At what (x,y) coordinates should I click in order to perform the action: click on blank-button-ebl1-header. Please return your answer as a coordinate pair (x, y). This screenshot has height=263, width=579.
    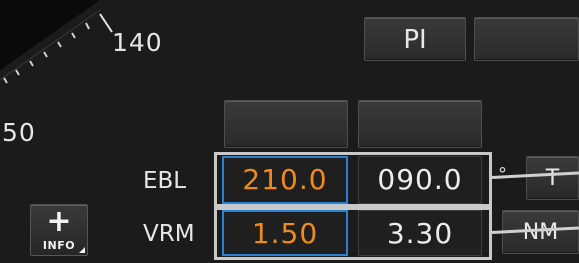
    Looking at the image, I should click on (286, 124).